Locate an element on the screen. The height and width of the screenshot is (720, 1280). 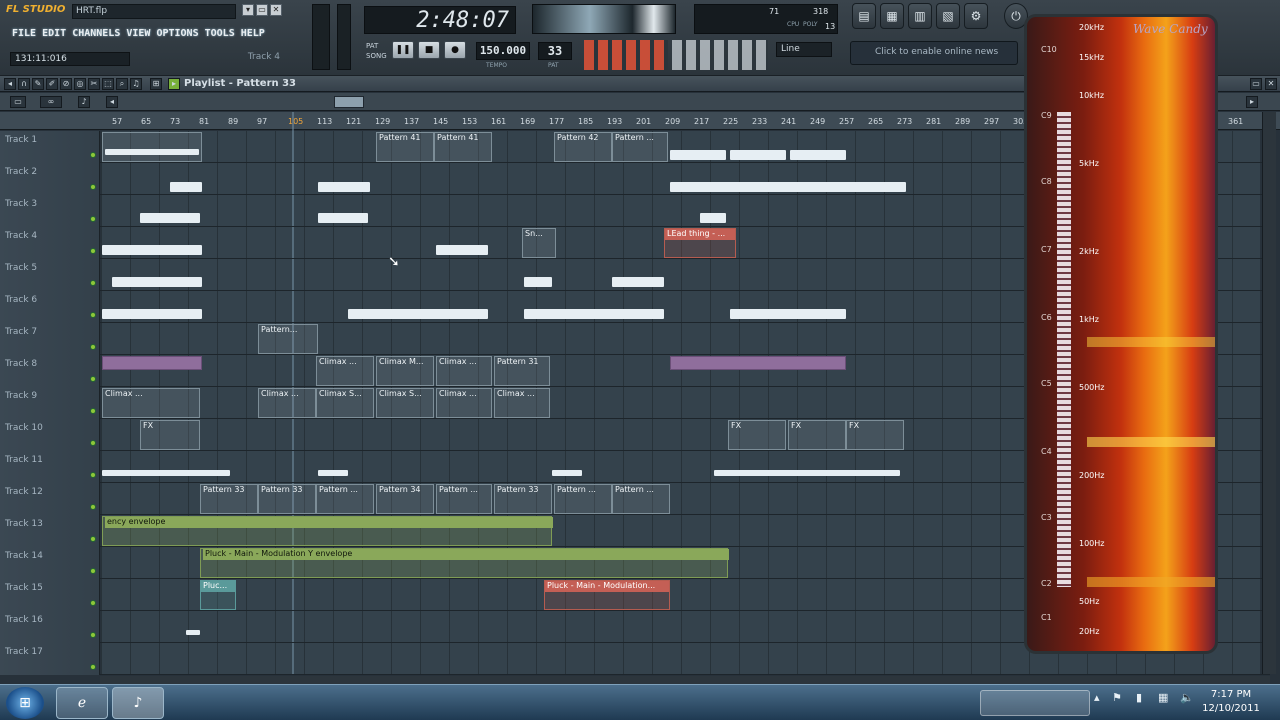
playback-tool-button: ♫ is located at coordinates (136, 84).